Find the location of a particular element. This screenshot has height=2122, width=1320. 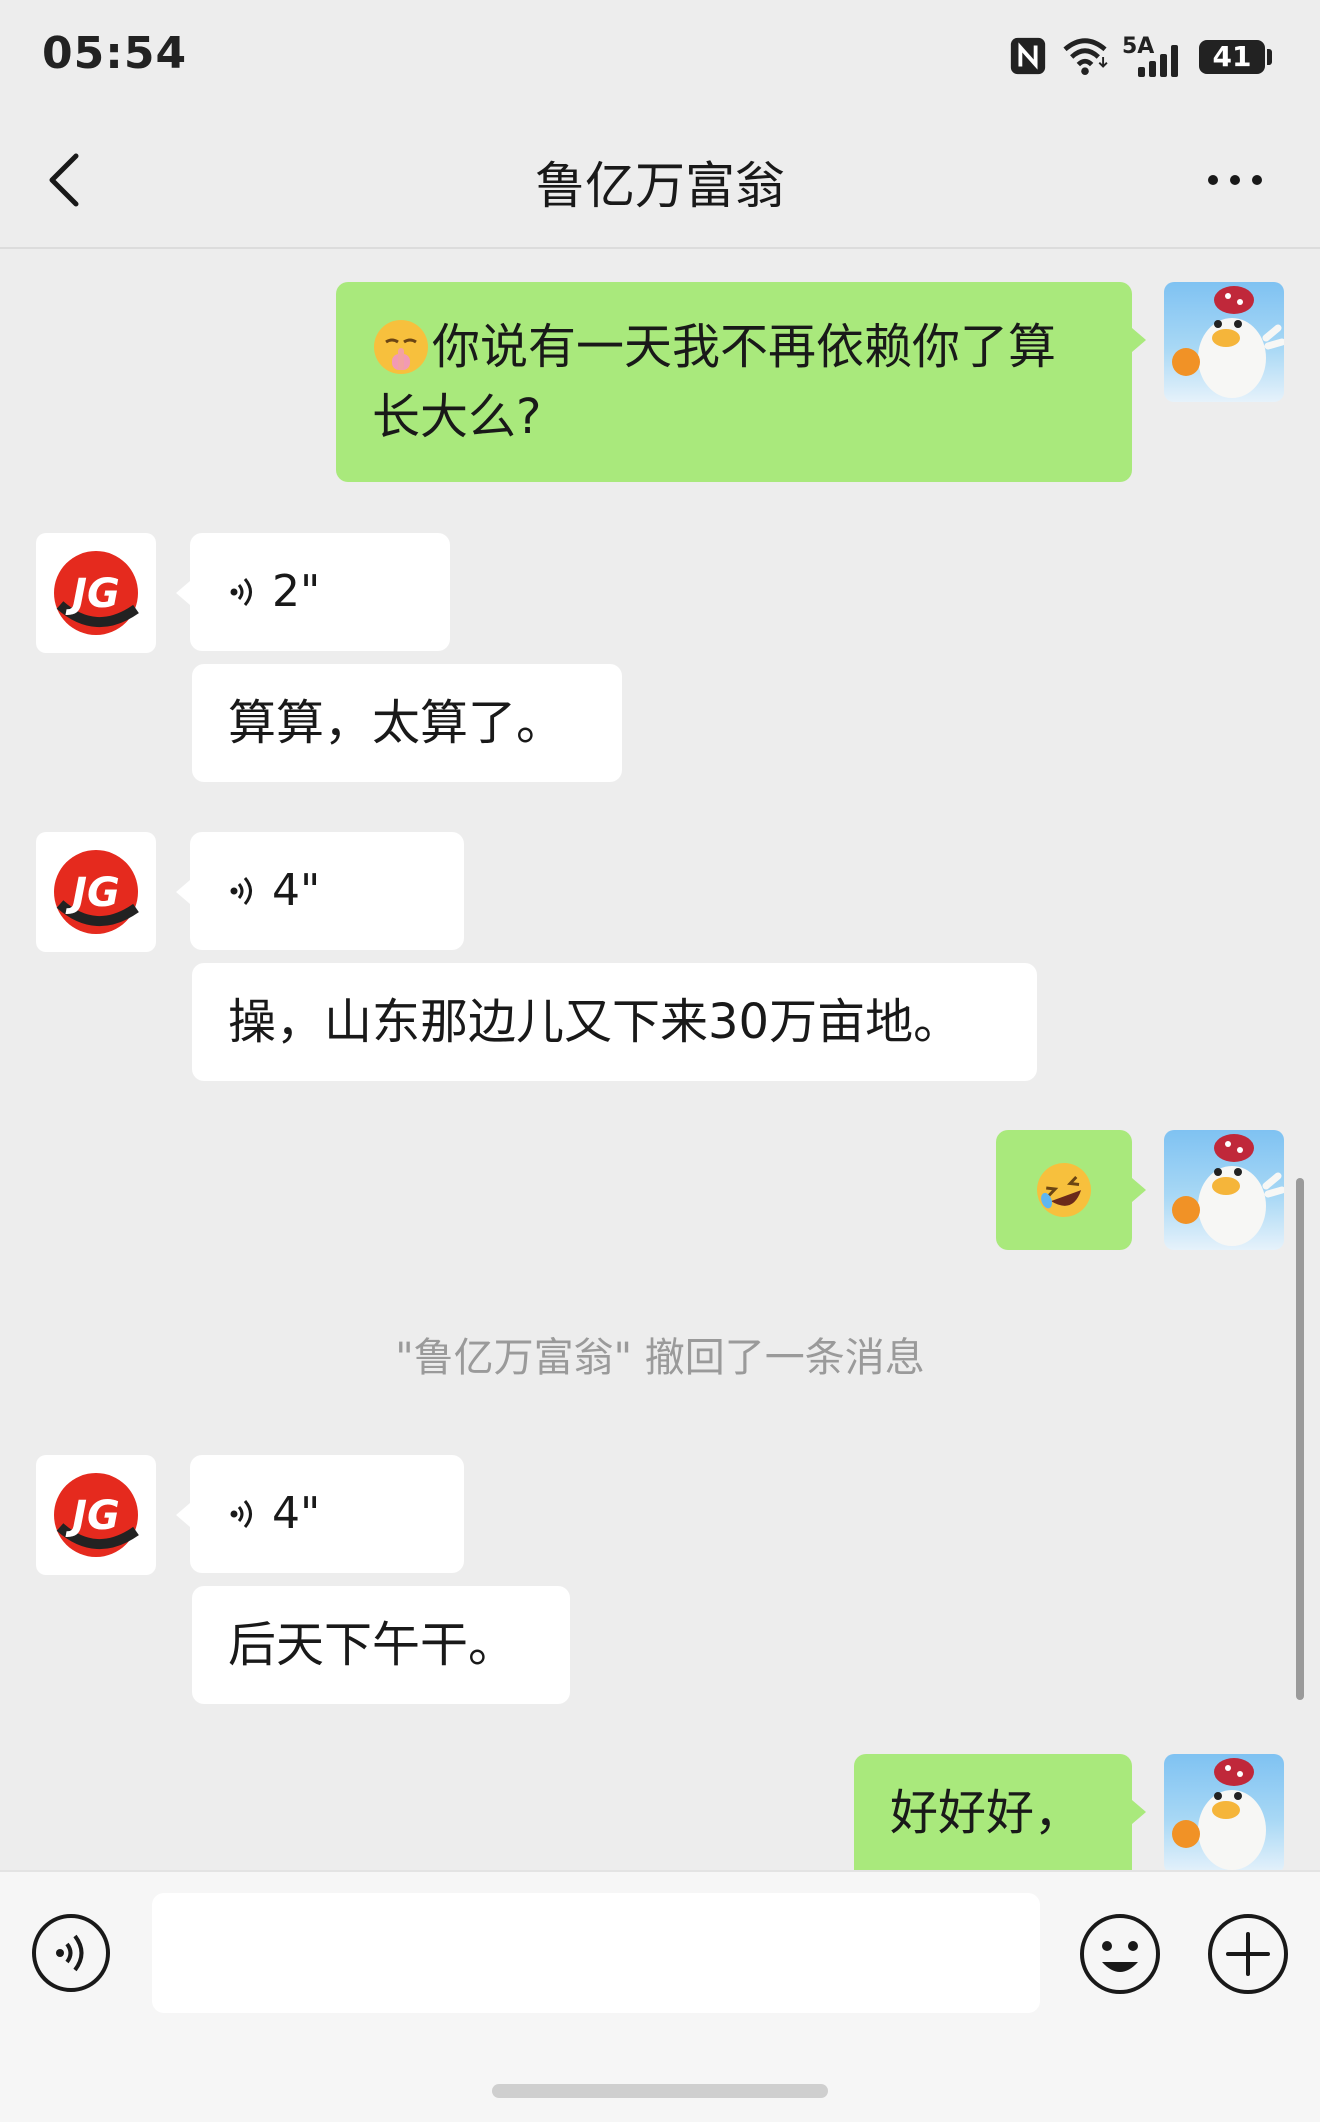

voice-transcription: 算算，太算了。 is located at coordinates (407, 723).